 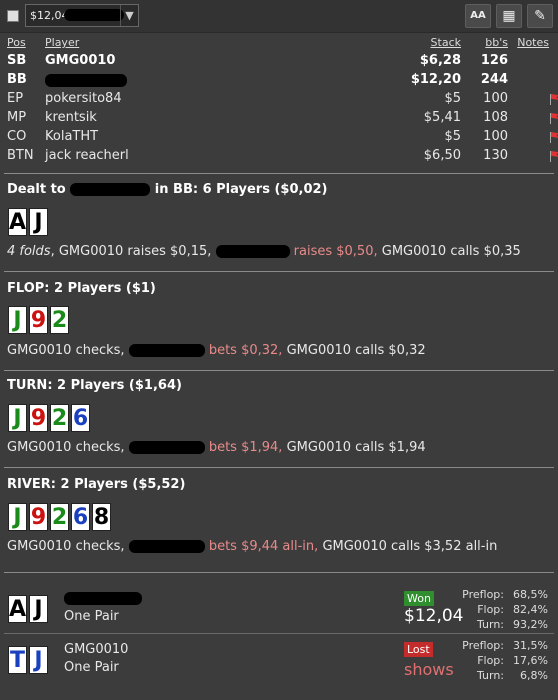 What do you see at coordinates (495, 155) in the screenshot?
I see `row-bbs: 130` at bounding box center [495, 155].